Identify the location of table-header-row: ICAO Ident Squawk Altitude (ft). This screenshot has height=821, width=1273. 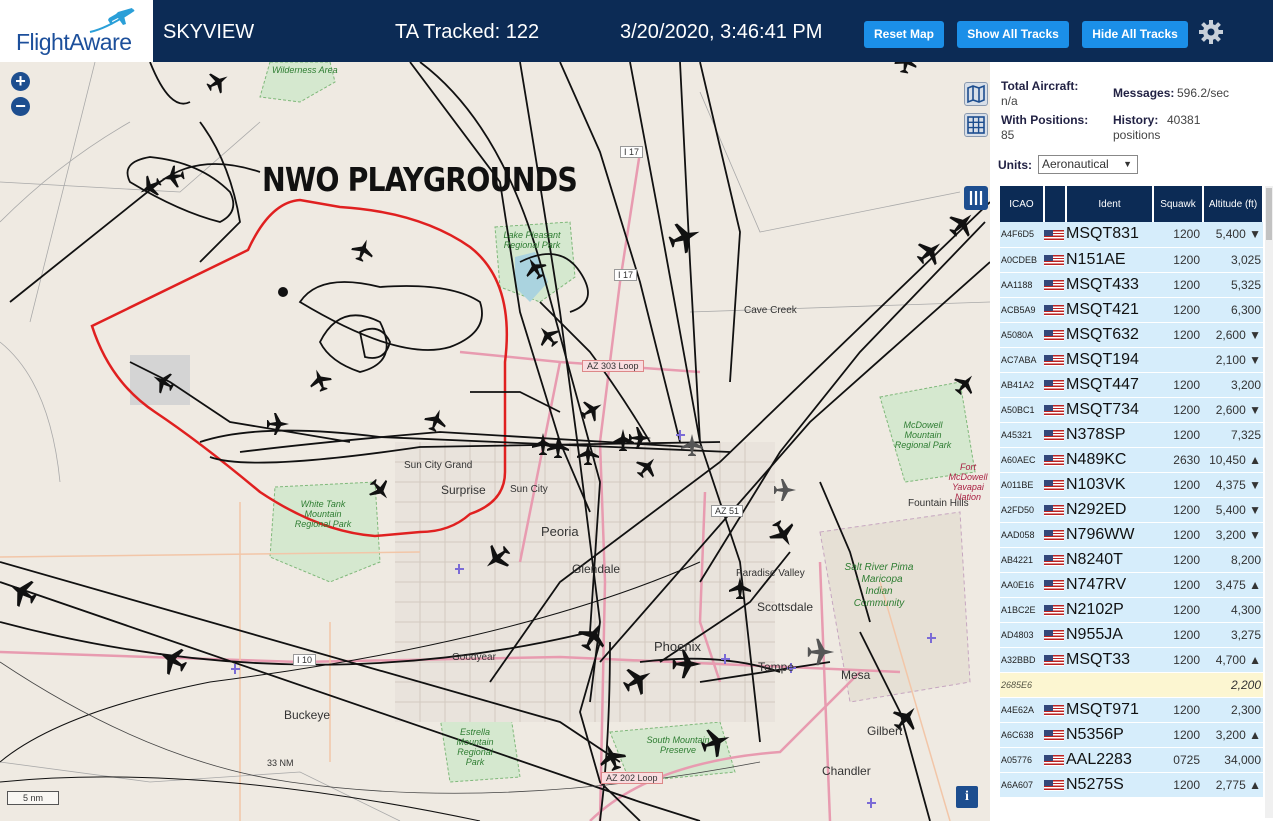
(1131, 204).